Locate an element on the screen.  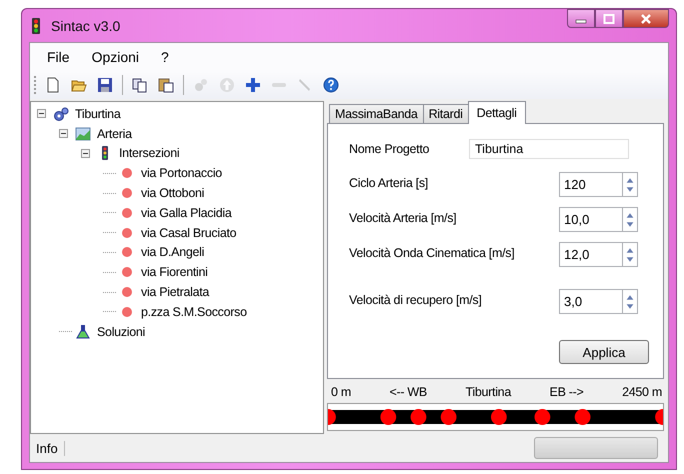
maximize-button is located at coordinates (609, 18).